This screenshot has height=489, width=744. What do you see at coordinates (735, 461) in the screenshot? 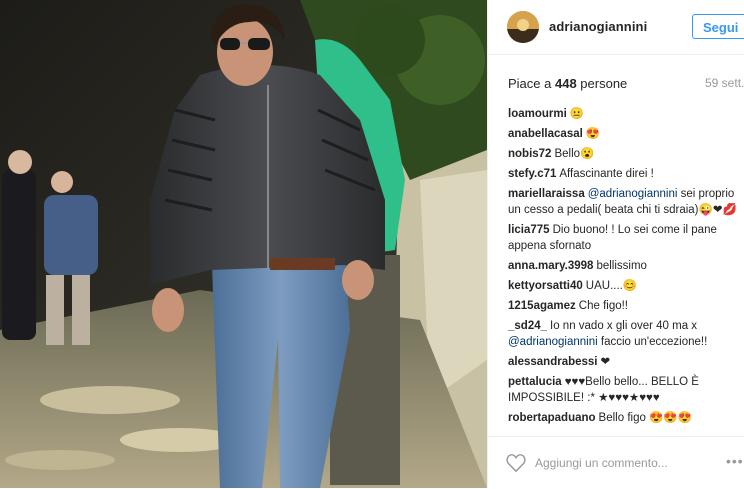
I see `more-options-icon: •••` at bounding box center [735, 461].